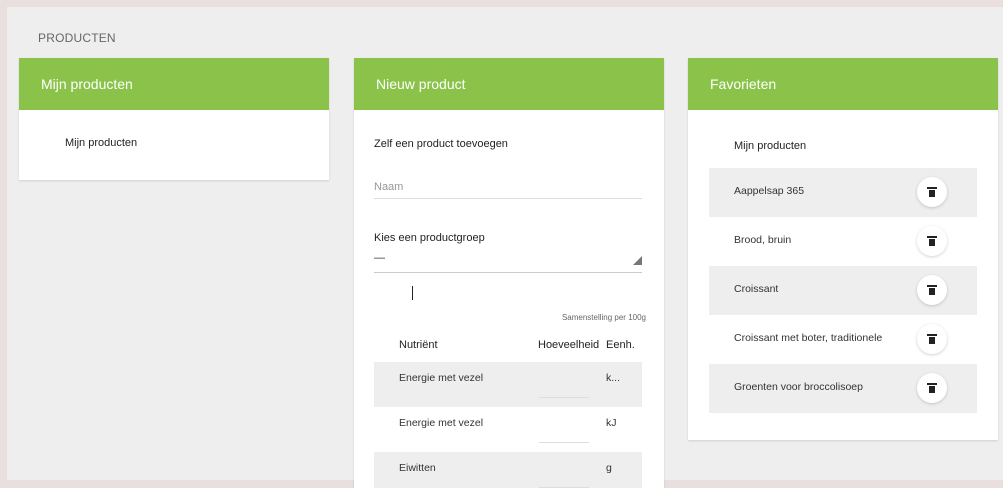  Describe the element at coordinates (441, 144) in the screenshot. I see `add-product-label: Zelf een product toevoegen` at that location.